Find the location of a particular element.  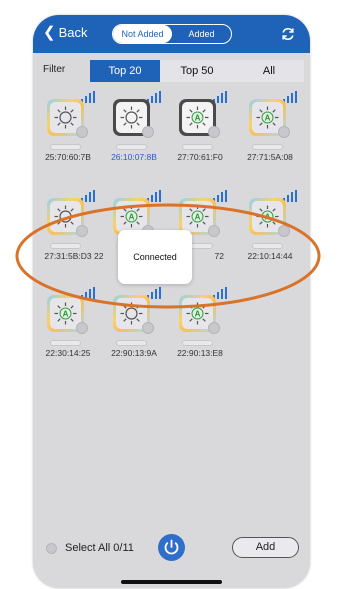

footer-bar: Select All 0/11 Add is located at coordinates (171, 560).